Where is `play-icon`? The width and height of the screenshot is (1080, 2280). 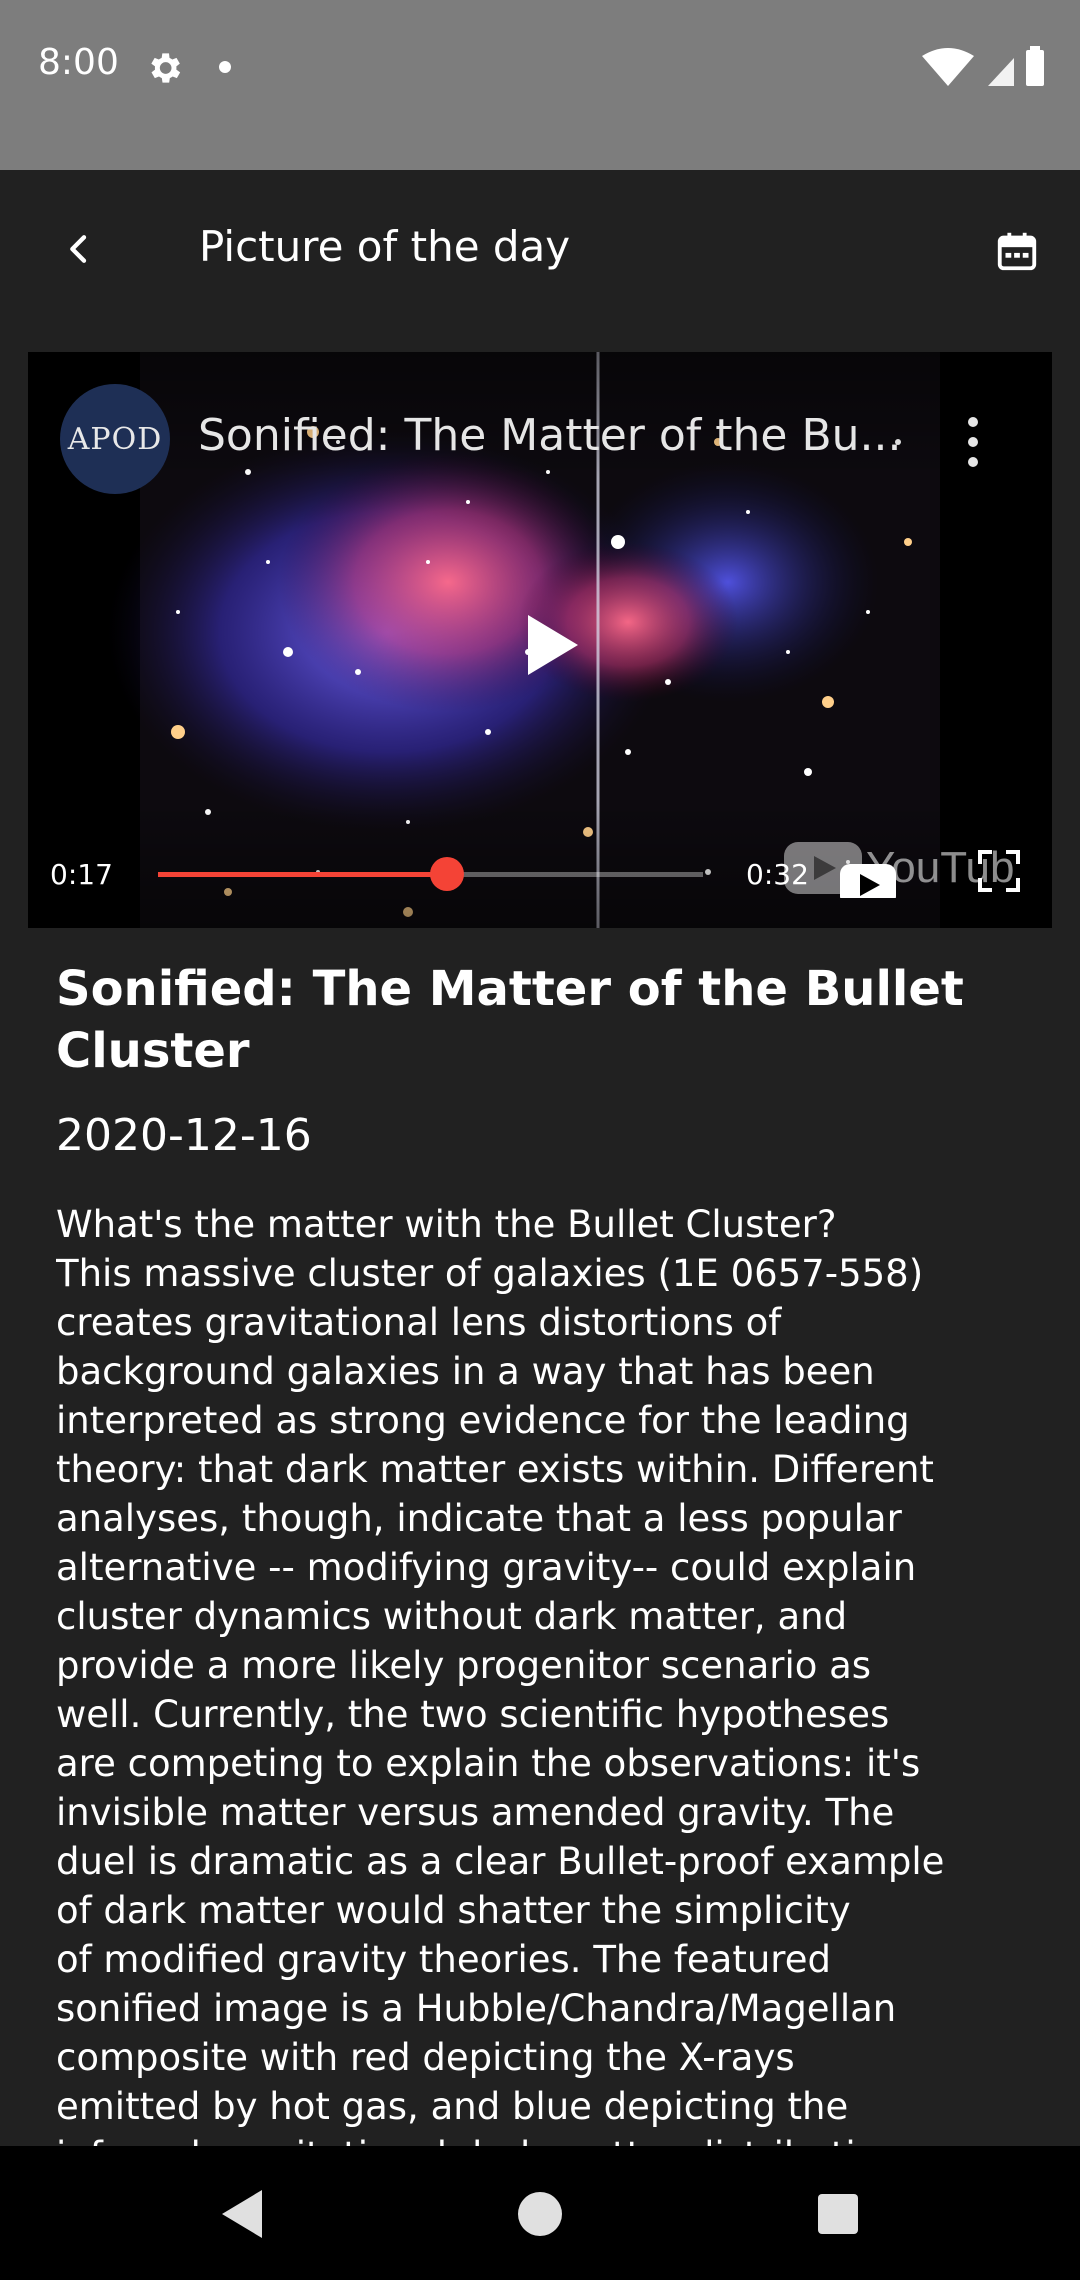
play-icon is located at coordinates (550, 645).